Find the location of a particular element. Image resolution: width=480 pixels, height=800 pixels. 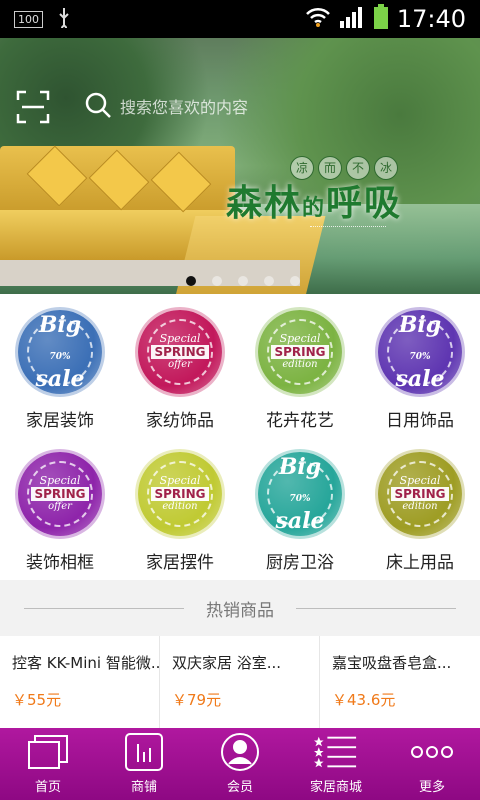

status-clock: 17:40 is located at coordinates (431, 19).